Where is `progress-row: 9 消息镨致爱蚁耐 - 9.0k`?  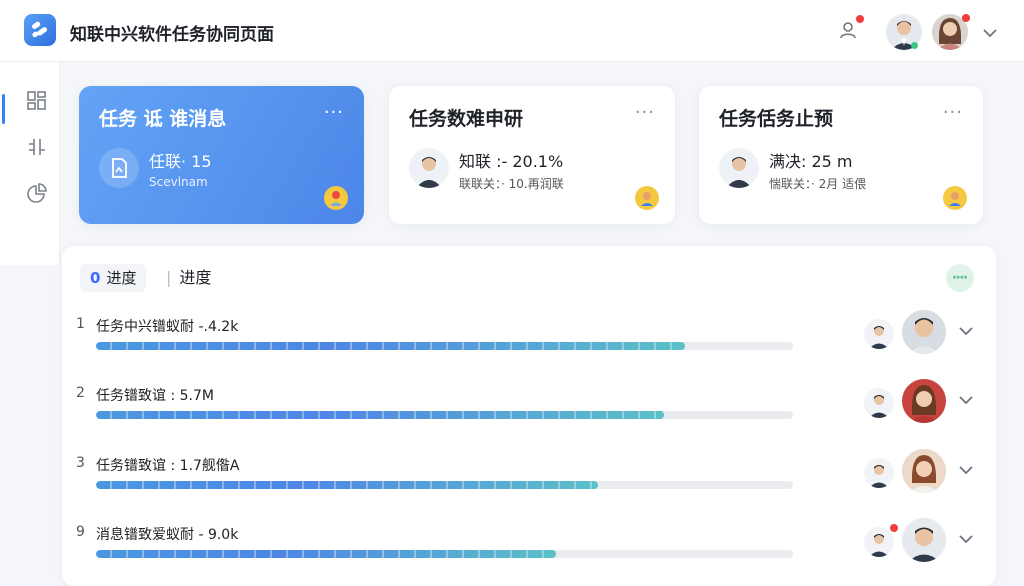
progress-row: 9 消息镨致爱蚁耐 - 9.0k is located at coordinates (529, 551).